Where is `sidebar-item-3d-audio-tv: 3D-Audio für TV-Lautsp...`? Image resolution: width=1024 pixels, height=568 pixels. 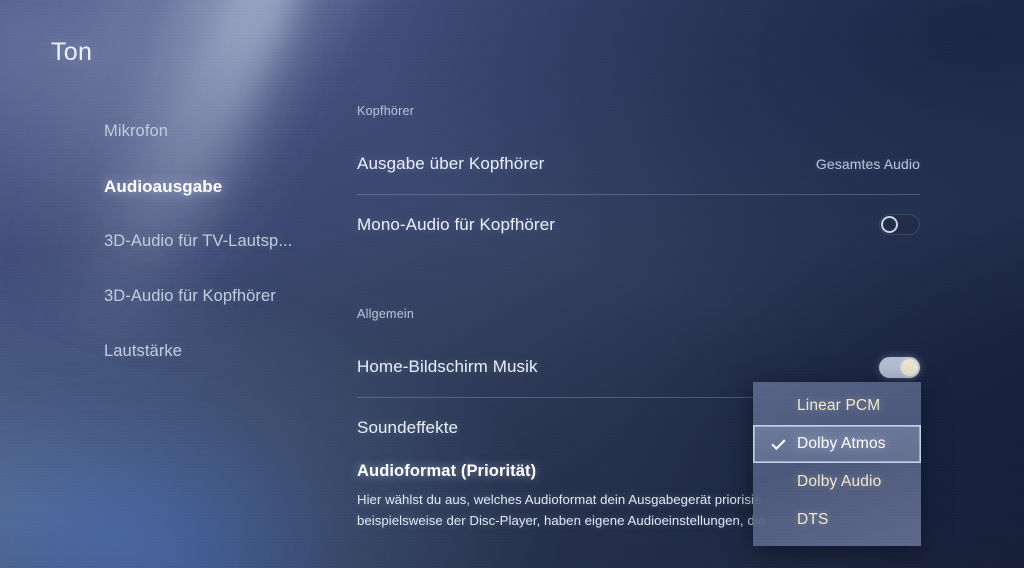 sidebar-item-3d-audio-tv: 3D-Audio für TV-Lautsp... is located at coordinates (216, 241).